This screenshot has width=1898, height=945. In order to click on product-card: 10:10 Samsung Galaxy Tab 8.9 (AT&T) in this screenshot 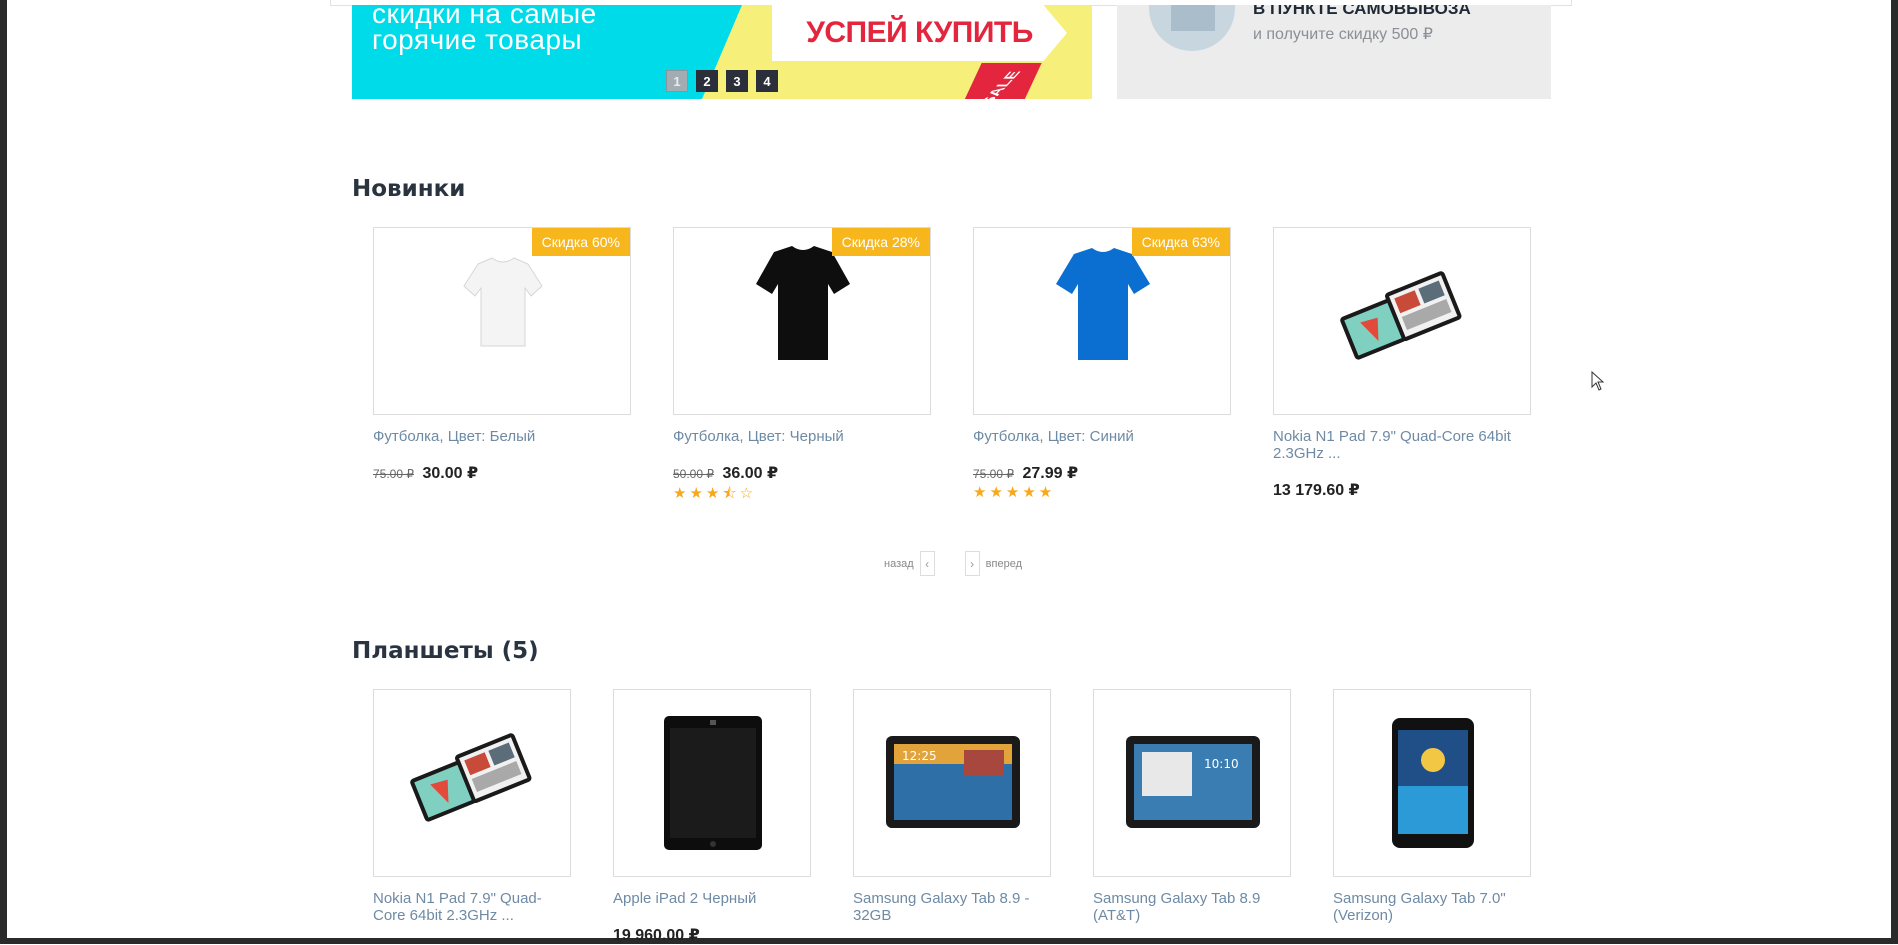, I will do `click(1192, 814)`.